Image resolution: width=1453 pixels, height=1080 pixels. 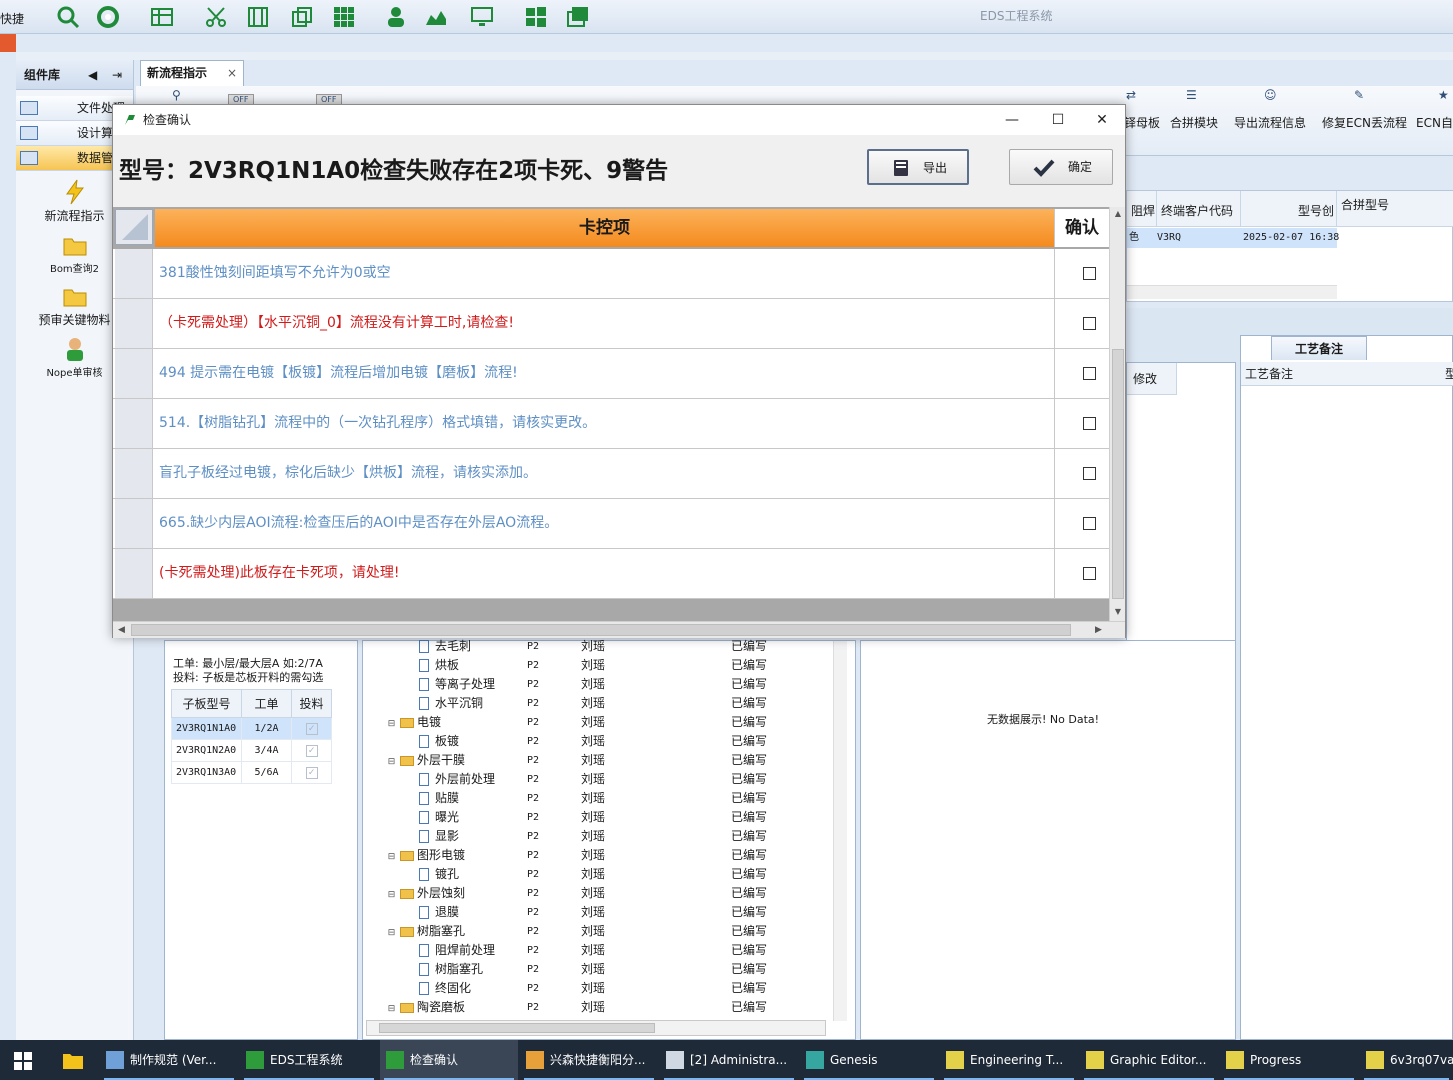 What do you see at coordinates (216, 17) in the screenshot?
I see `scissors-icon` at bounding box center [216, 17].